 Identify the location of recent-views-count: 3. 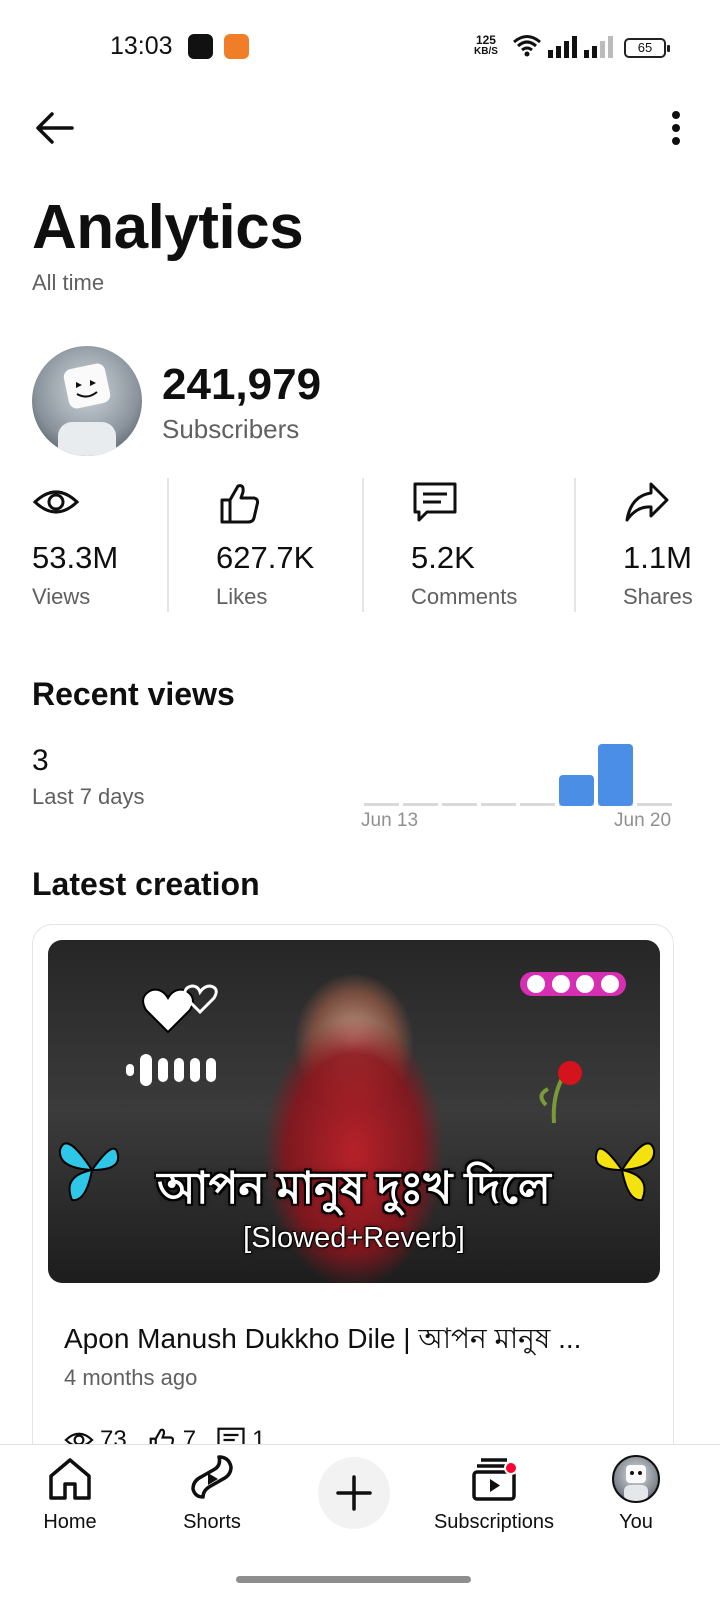
(40, 760).